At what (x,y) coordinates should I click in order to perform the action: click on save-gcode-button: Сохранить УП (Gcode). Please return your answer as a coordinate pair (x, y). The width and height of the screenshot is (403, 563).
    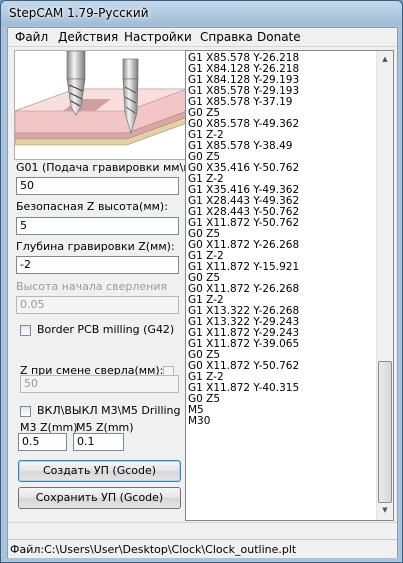
    Looking at the image, I should click on (99, 498).